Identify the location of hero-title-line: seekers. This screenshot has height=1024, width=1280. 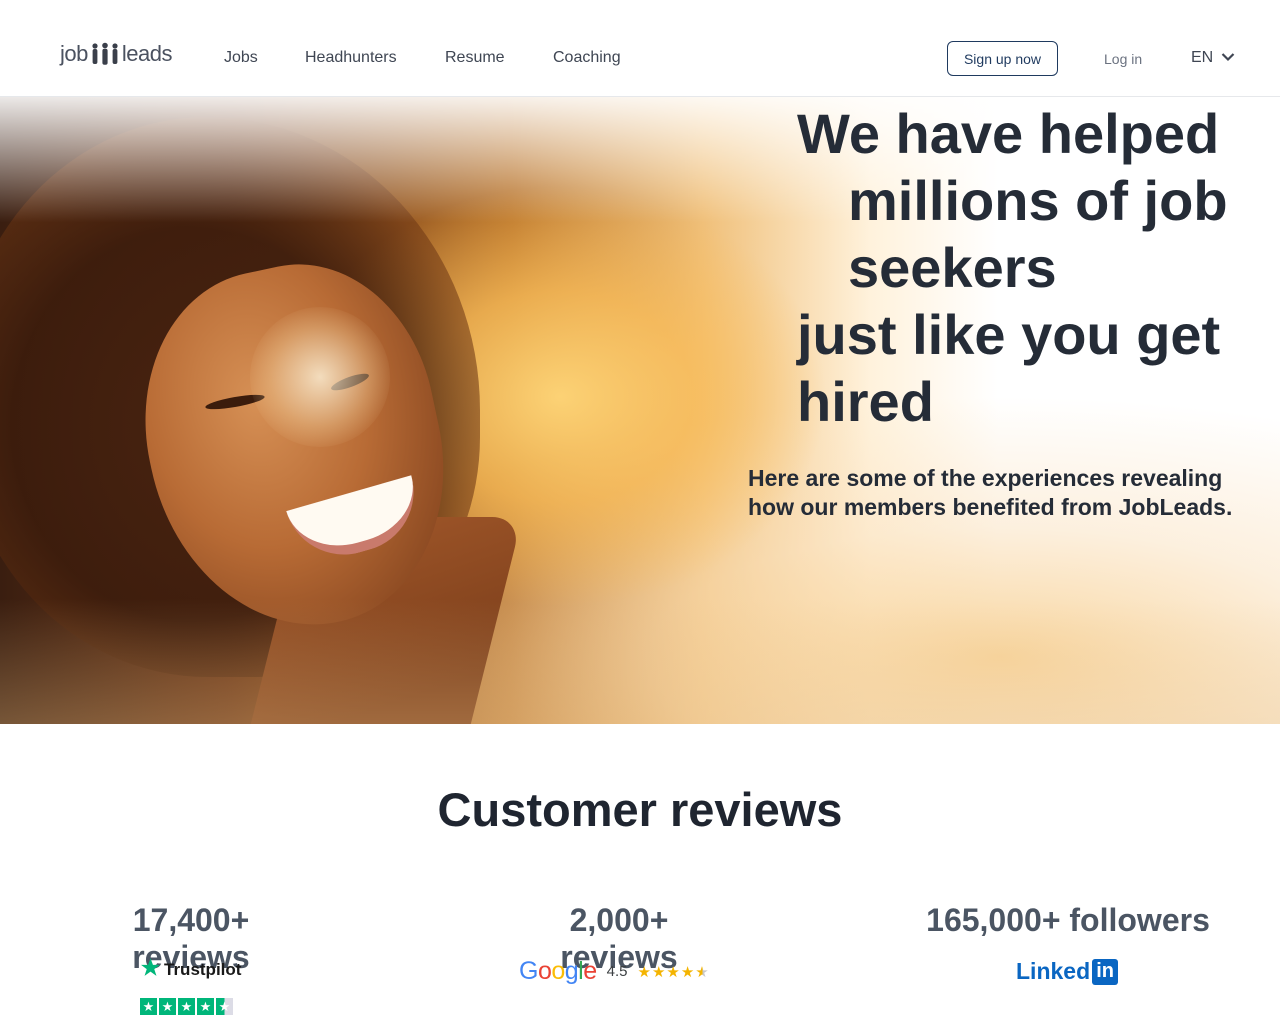
(952, 267).